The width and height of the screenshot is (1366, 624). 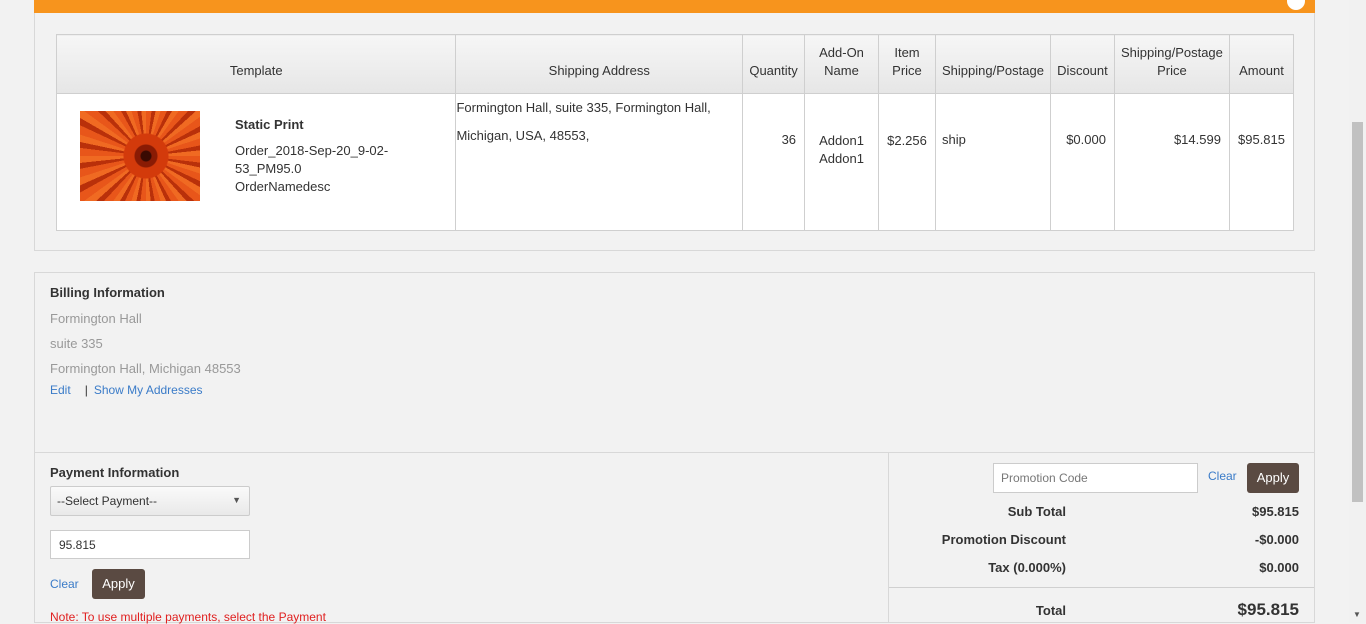 What do you see at coordinates (1171, 64) in the screenshot?
I see `header-shipping-postage-price: Shipping/Postage Price` at bounding box center [1171, 64].